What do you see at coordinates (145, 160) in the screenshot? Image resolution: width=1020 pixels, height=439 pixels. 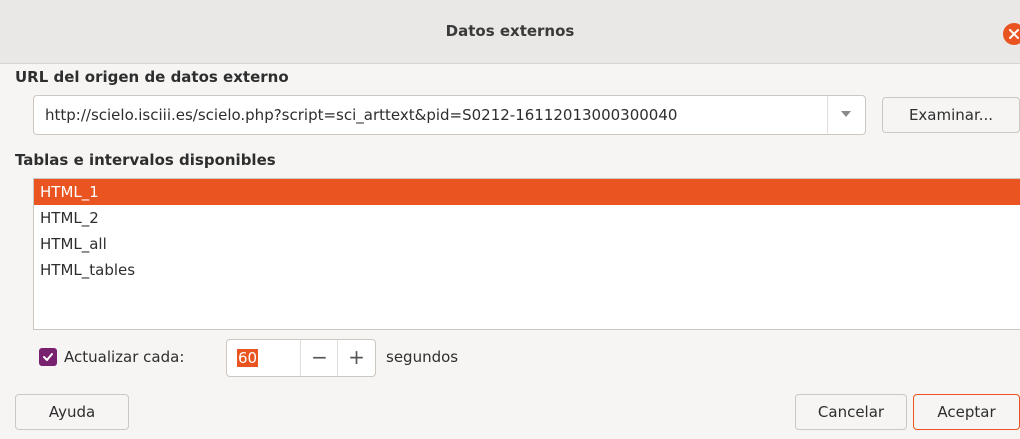 I see `tables-section-label: Tablas e intervalos disponibles` at bounding box center [145, 160].